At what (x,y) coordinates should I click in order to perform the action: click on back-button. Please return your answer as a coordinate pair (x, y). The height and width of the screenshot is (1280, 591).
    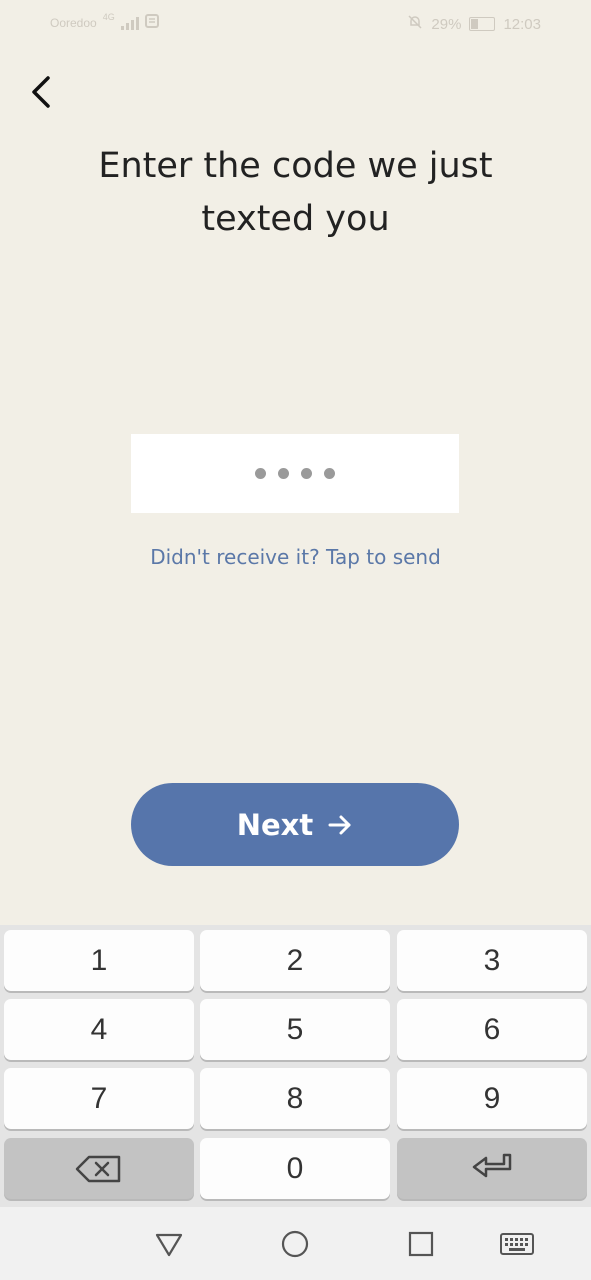
    Looking at the image, I should click on (44, 92).